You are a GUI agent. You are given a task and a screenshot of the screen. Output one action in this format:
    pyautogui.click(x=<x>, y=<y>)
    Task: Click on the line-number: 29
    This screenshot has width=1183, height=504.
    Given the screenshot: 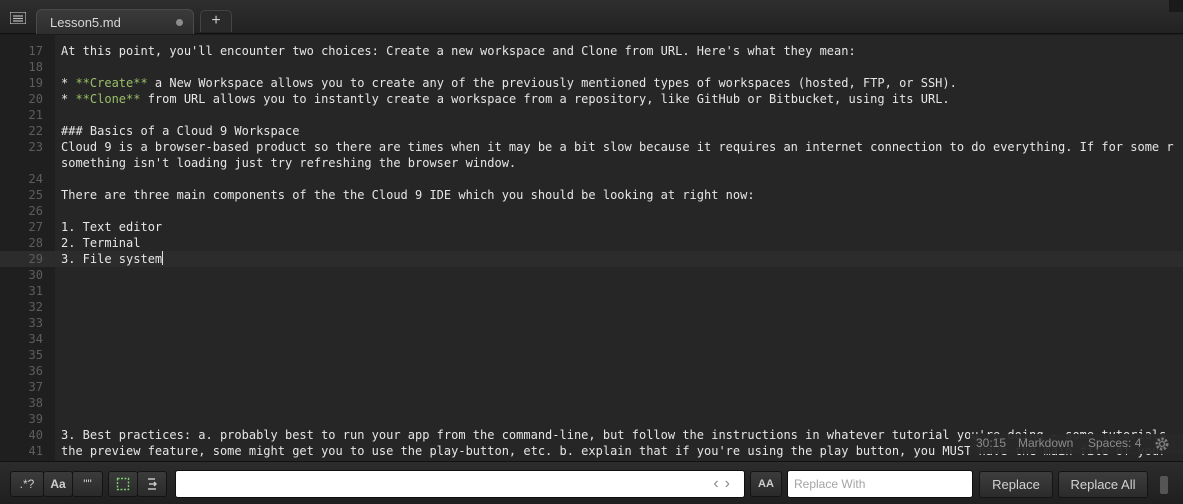 What is the action you would take?
    pyautogui.click(x=35, y=259)
    